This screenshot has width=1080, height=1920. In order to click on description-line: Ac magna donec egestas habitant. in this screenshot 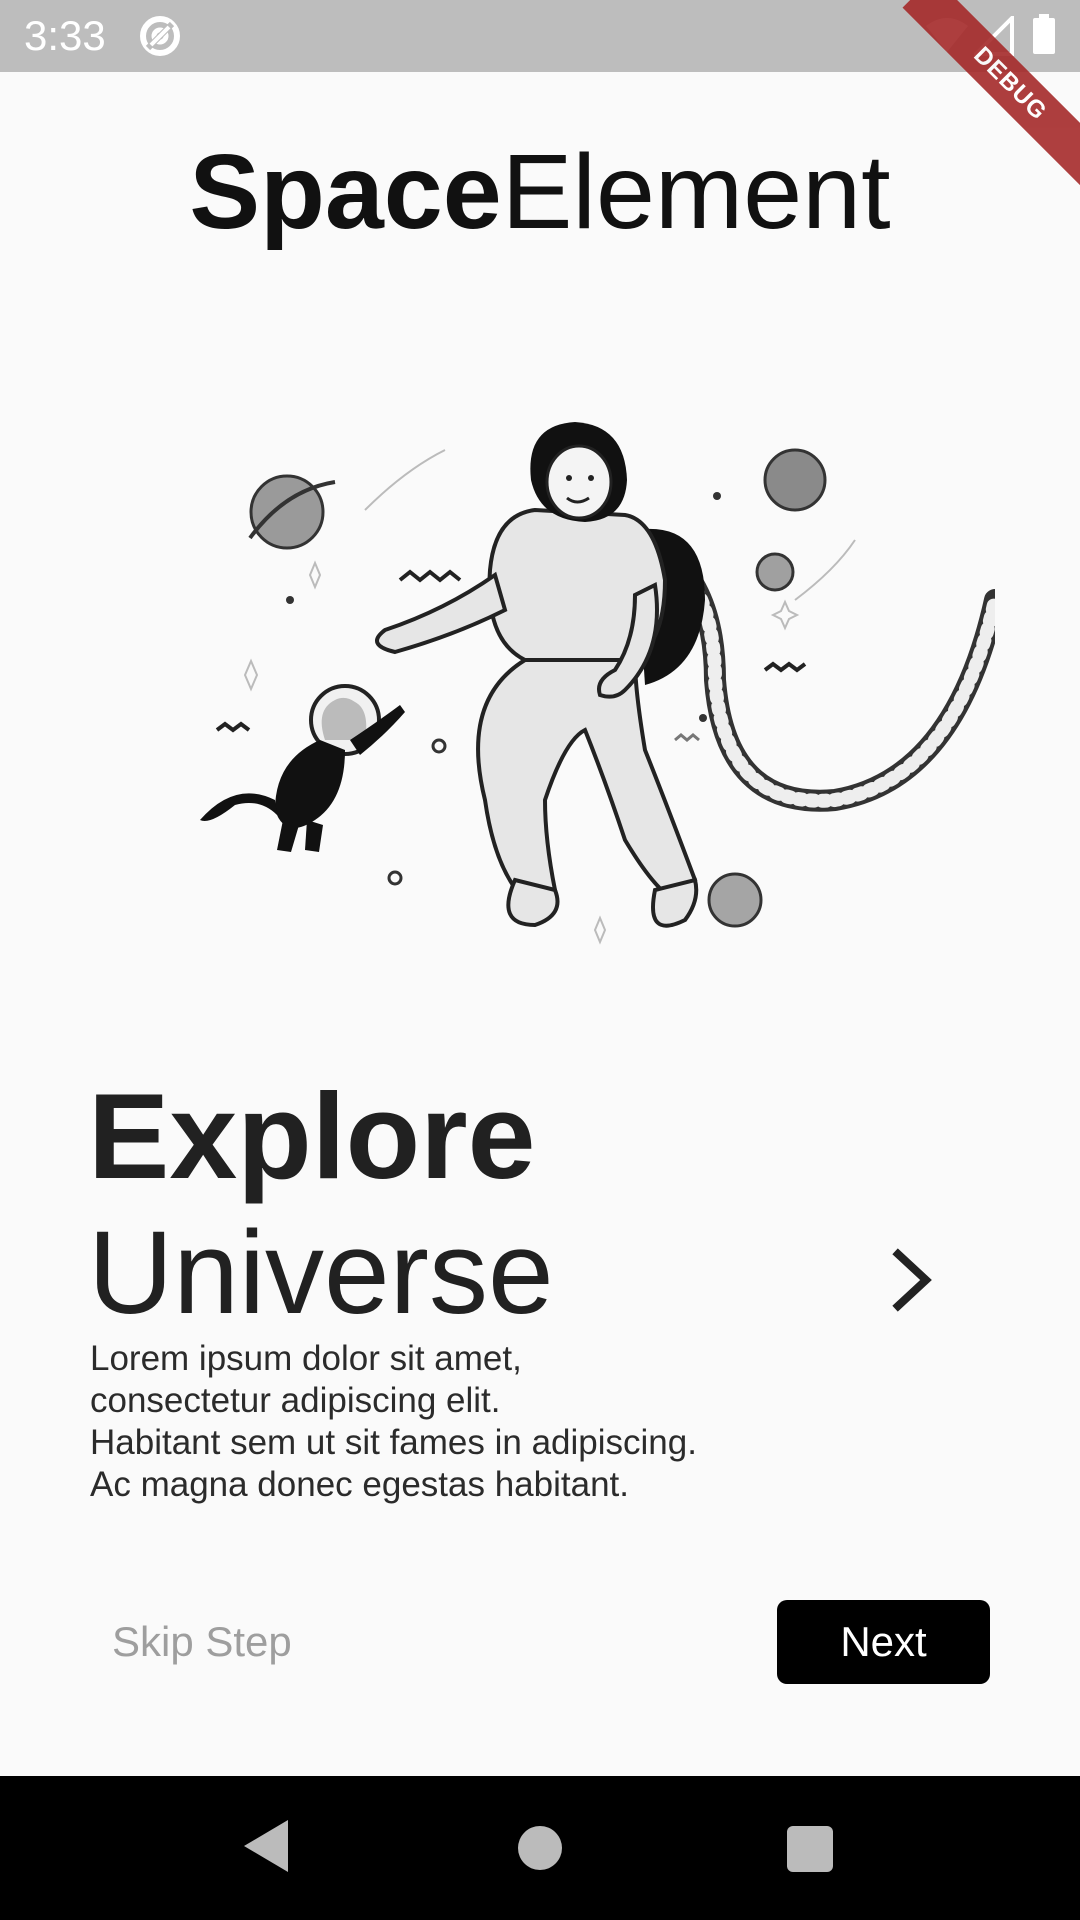, I will do `click(359, 1484)`.